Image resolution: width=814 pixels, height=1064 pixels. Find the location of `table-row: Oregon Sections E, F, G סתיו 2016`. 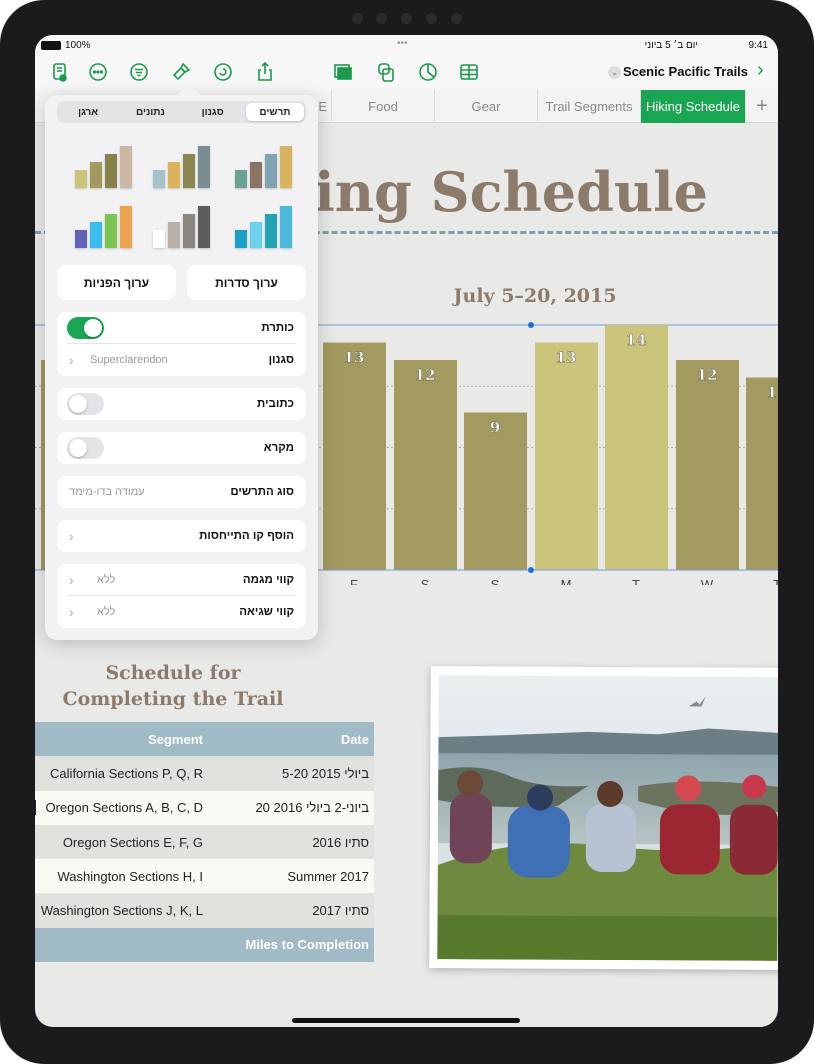

table-row: Oregon Sections E, F, G סתיו 2016 is located at coordinates (204, 842).